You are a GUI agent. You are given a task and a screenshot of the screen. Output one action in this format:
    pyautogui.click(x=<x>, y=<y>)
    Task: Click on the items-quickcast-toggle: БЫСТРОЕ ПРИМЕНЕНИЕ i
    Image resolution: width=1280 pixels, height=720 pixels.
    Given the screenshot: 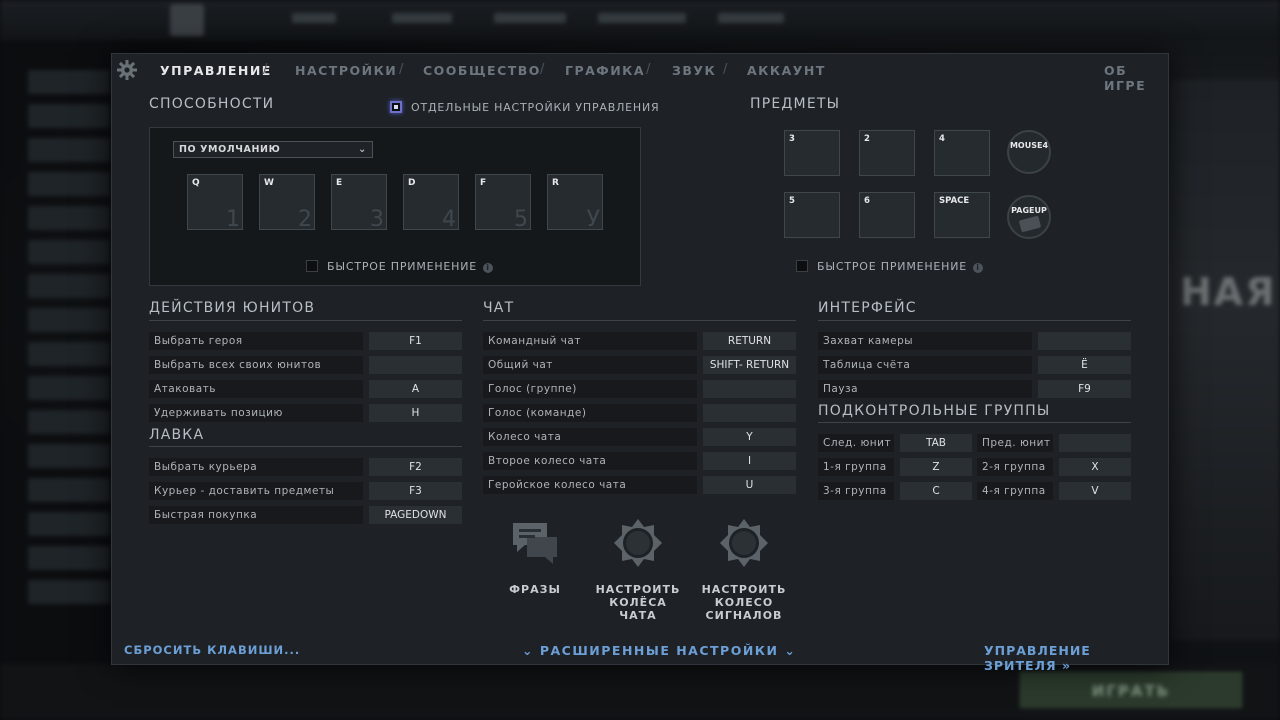 What is the action you would take?
    pyautogui.click(x=890, y=266)
    